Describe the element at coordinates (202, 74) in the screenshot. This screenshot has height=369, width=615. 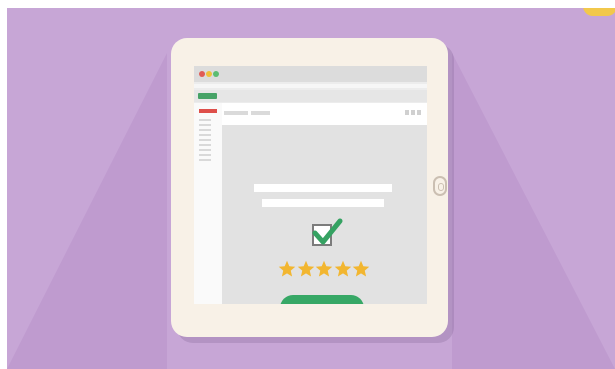
I see `close-dot-icon` at that location.